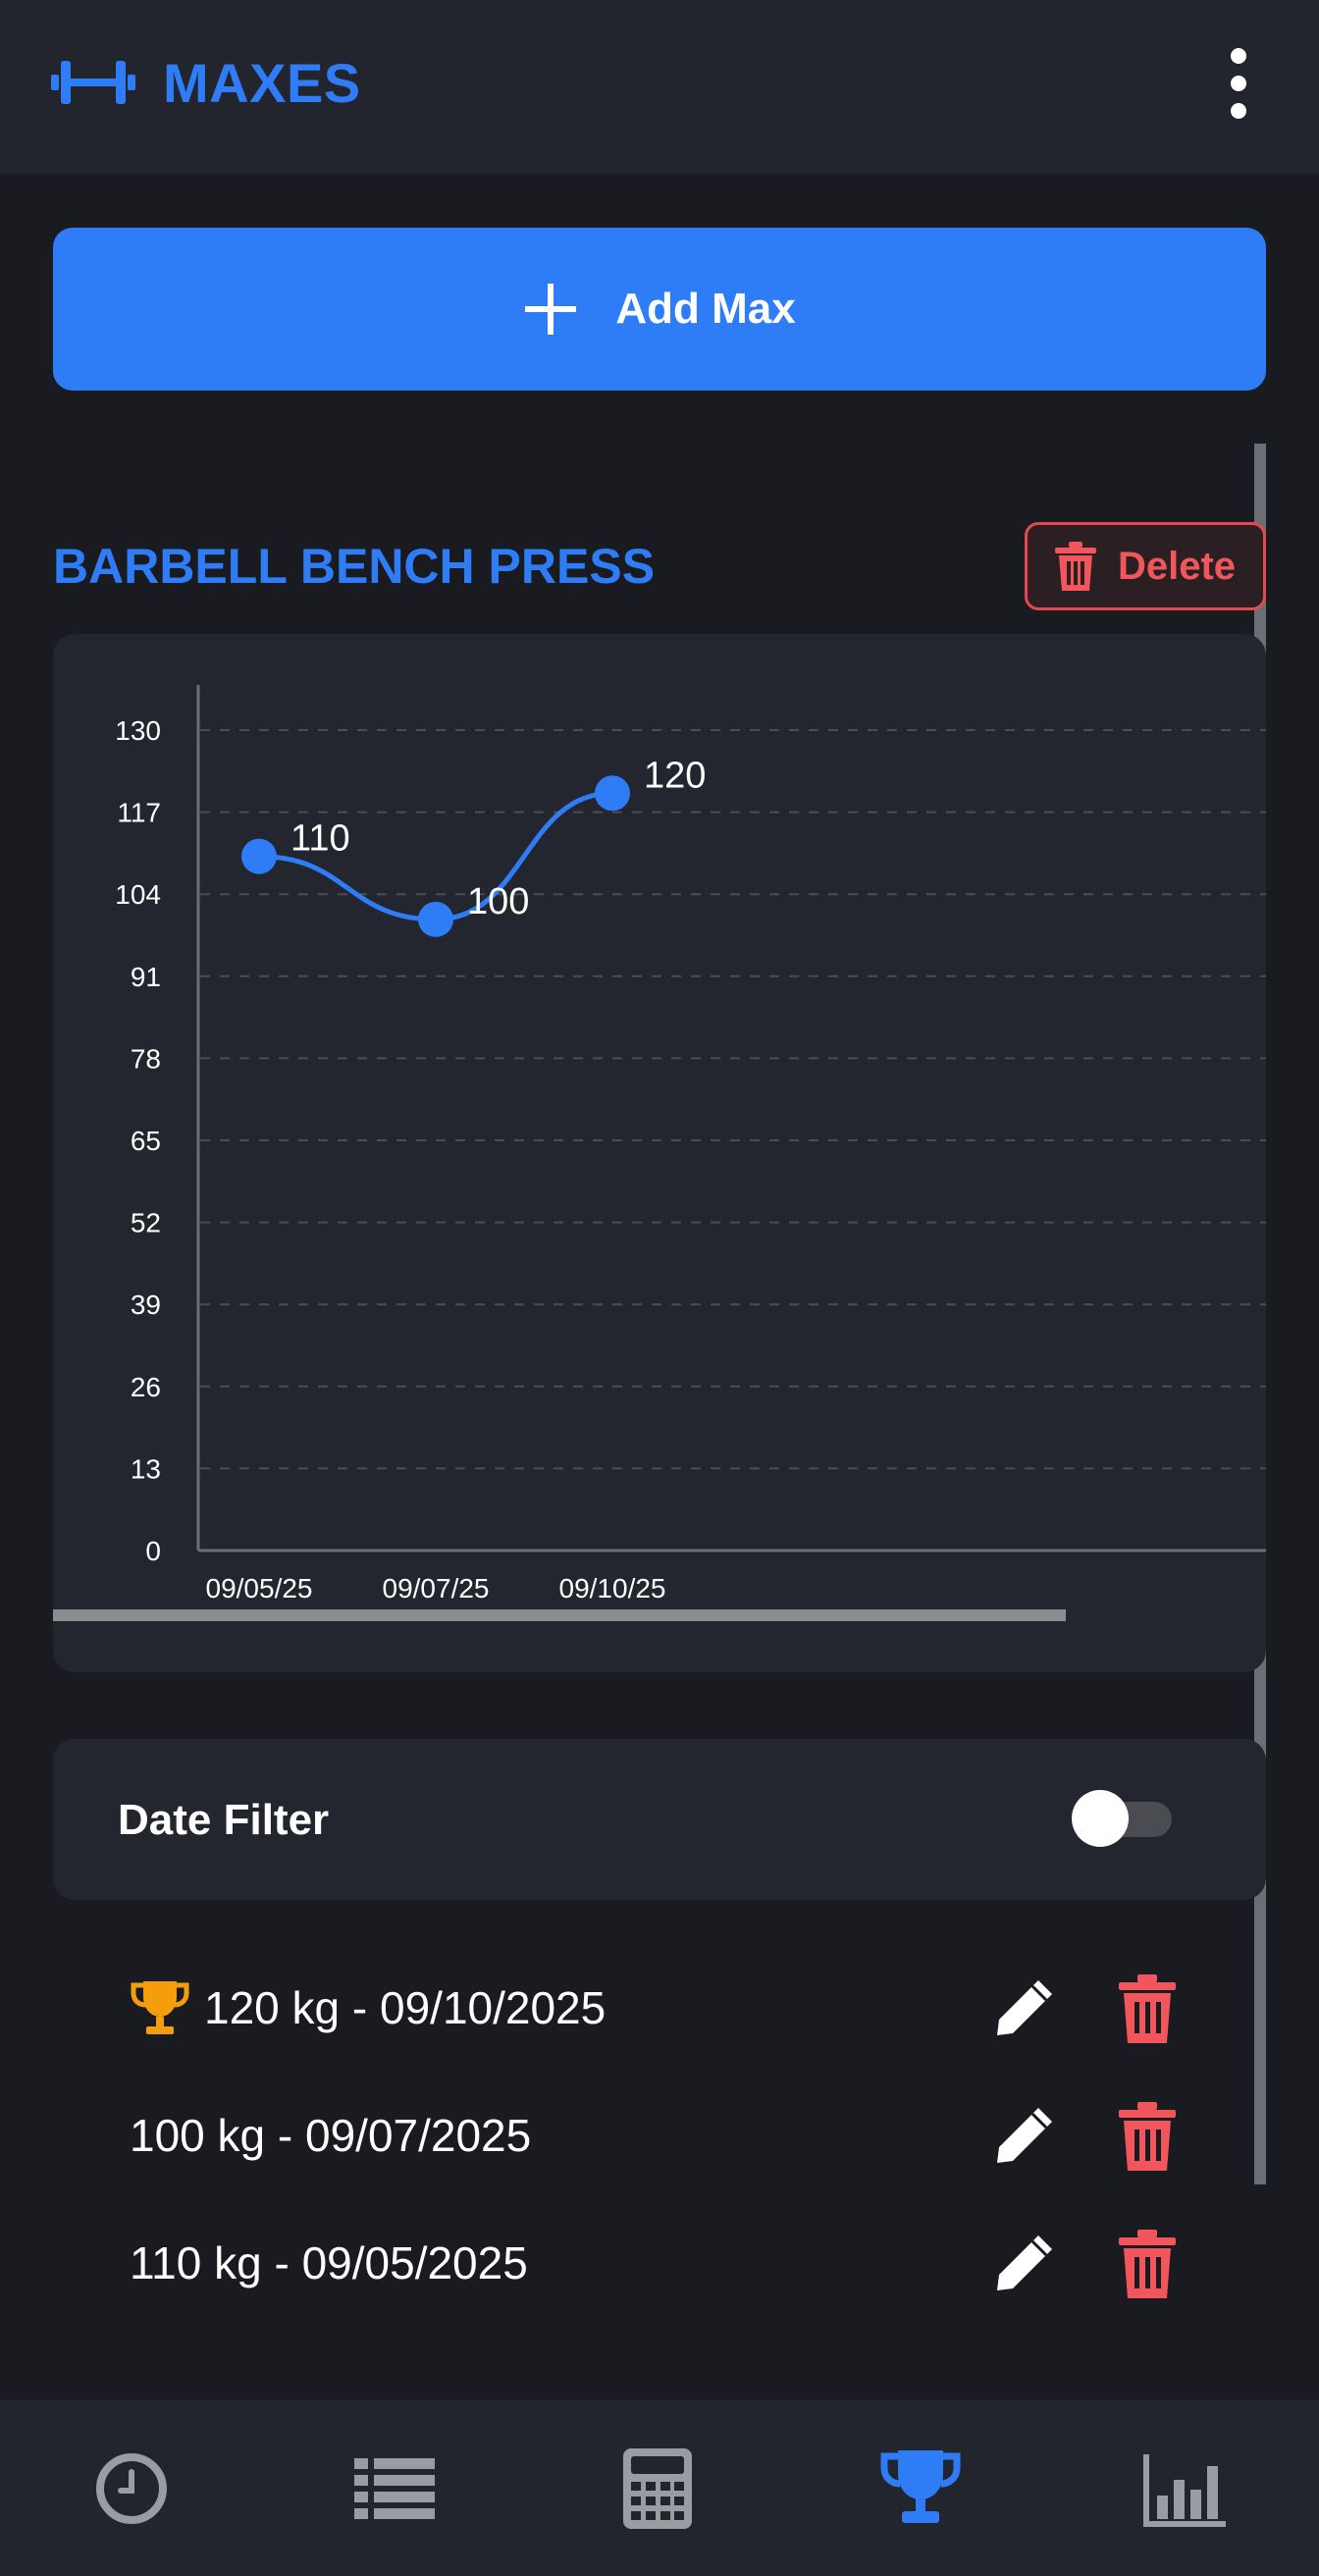 This screenshot has height=2576, width=1319. I want to click on y-tick-label: 117, so click(139, 813).